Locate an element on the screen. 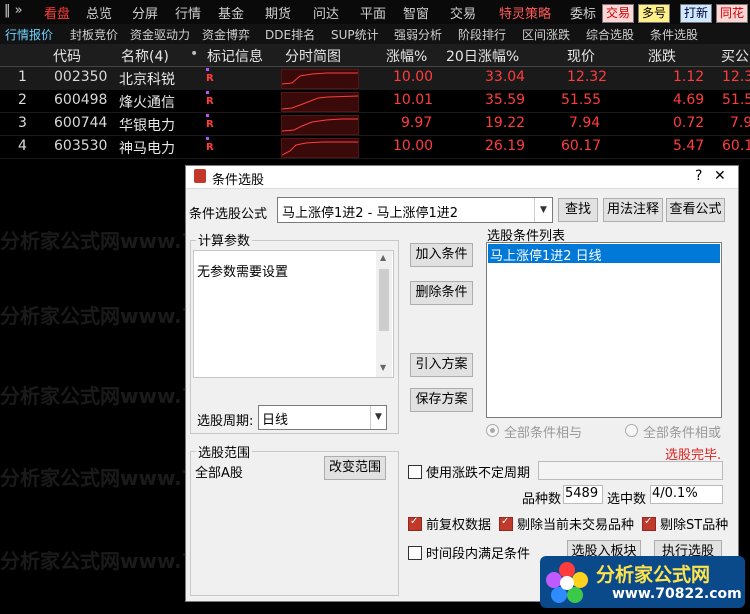  col-buy: 买公 is located at coordinates (735, 56).